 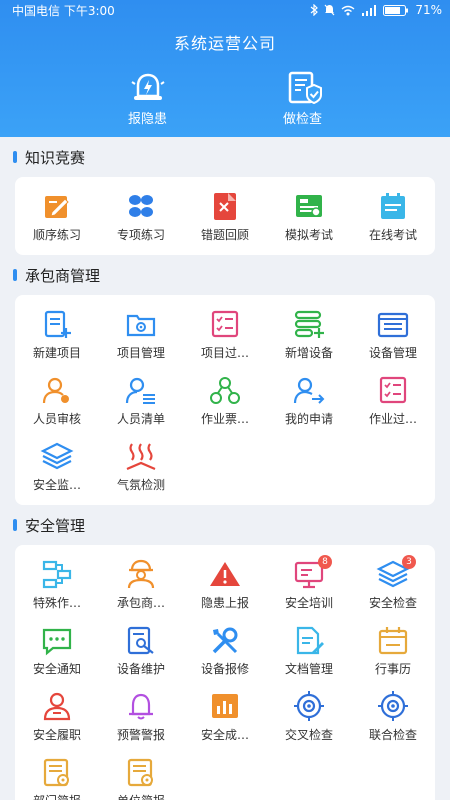 I want to click on menu-tile: 部门简报, so click(x=57, y=774).